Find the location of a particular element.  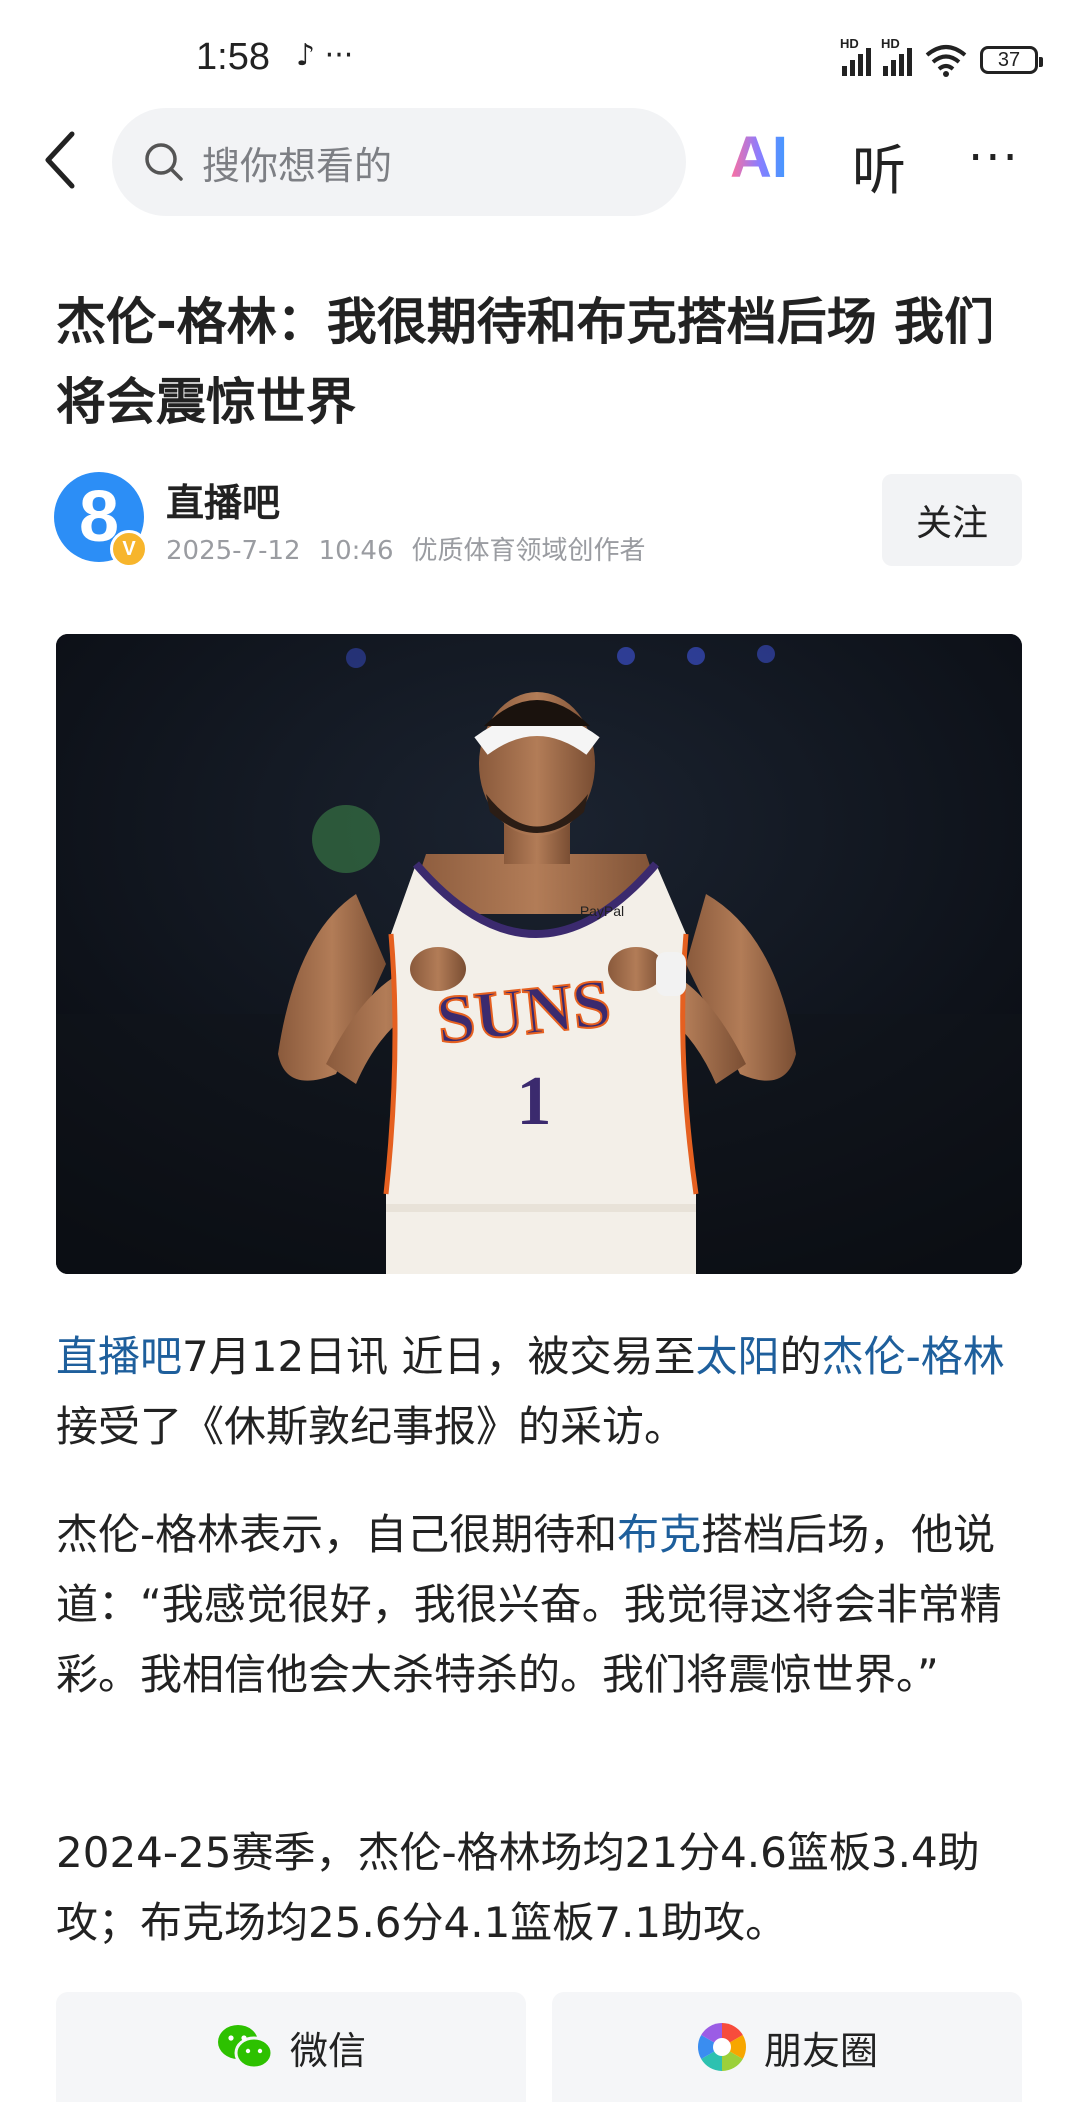

battery-icon: 37 is located at coordinates (1011, 60).